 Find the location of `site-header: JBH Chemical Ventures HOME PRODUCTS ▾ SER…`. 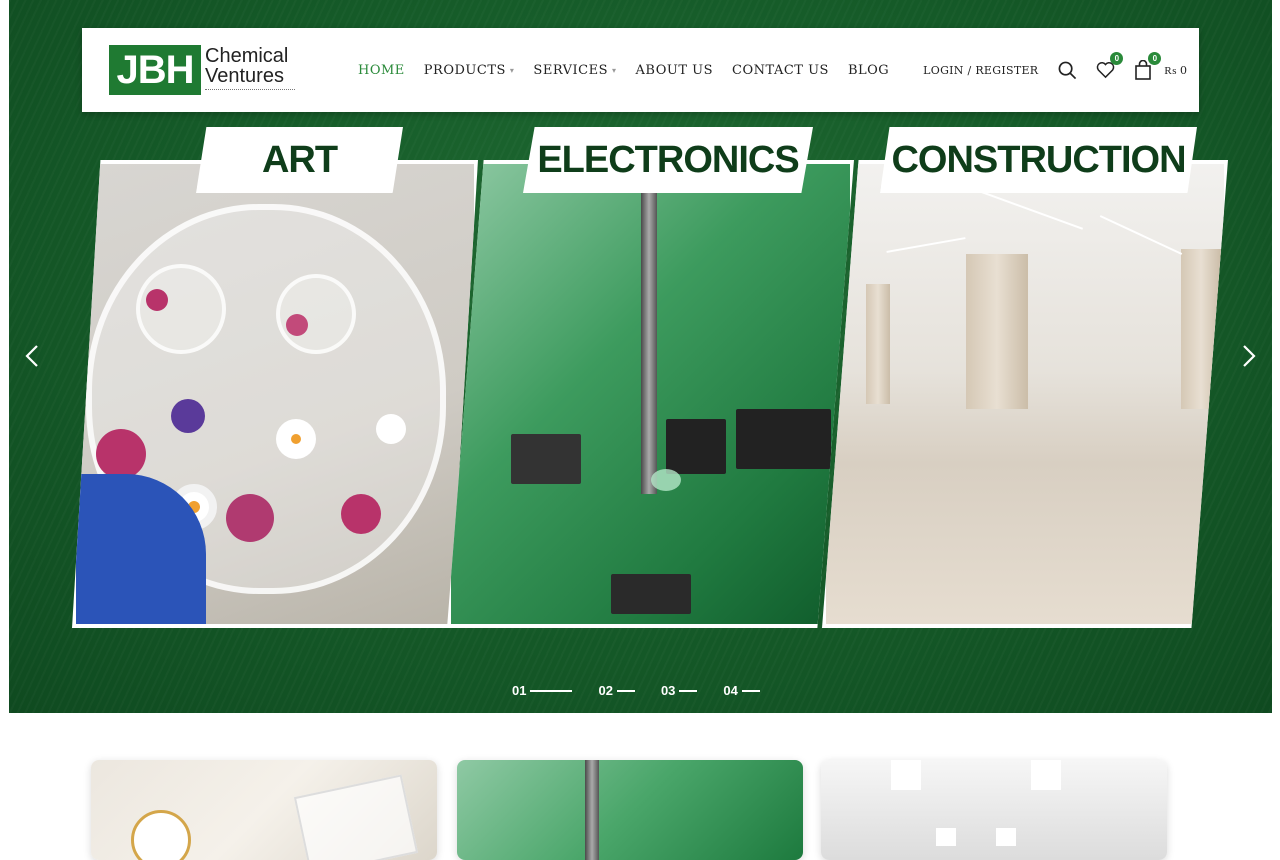

site-header: JBH Chemical Ventures HOME PRODUCTS ▾ SER… is located at coordinates (640, 70).